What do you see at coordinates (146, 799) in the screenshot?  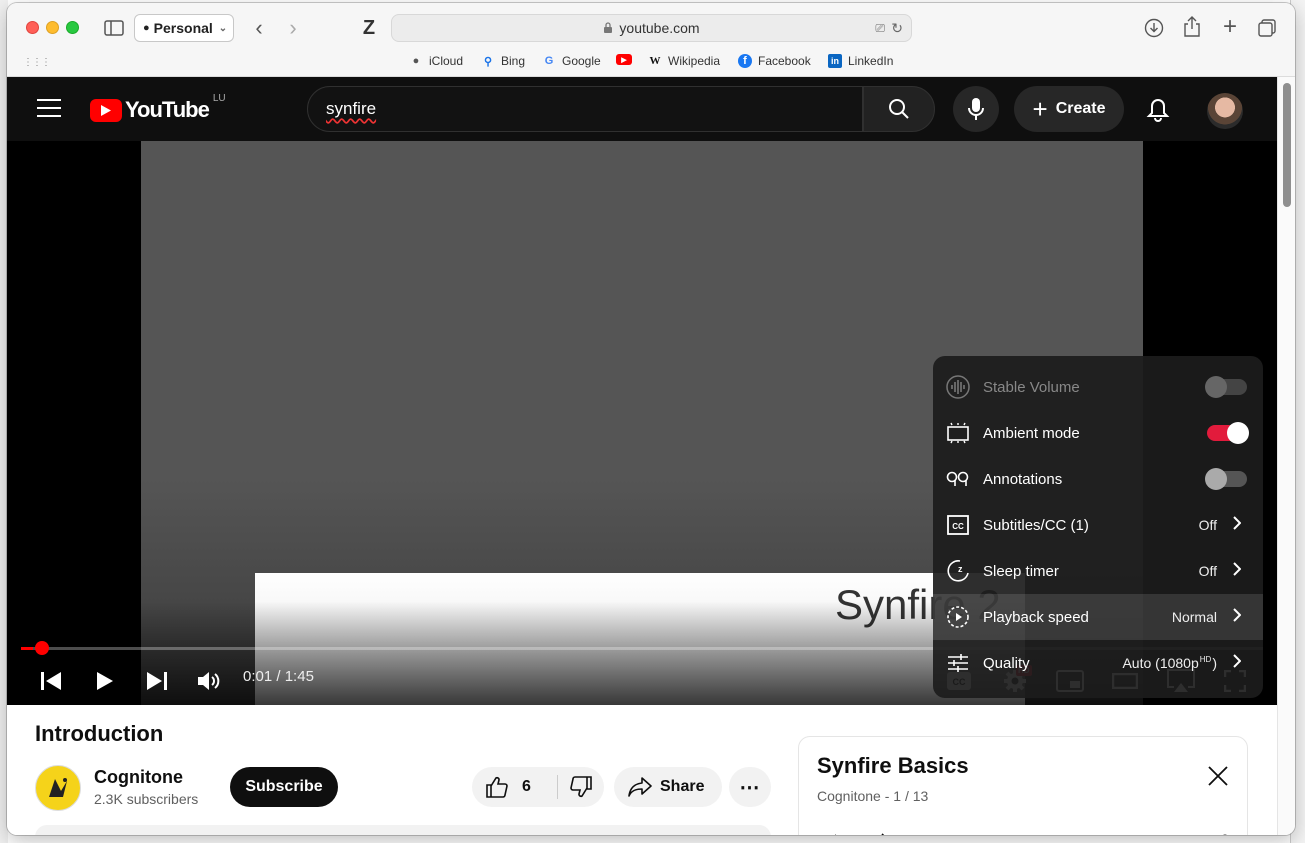 I see `subscriber-count: 2.3K subscribers` at bounding box center [146, 799].